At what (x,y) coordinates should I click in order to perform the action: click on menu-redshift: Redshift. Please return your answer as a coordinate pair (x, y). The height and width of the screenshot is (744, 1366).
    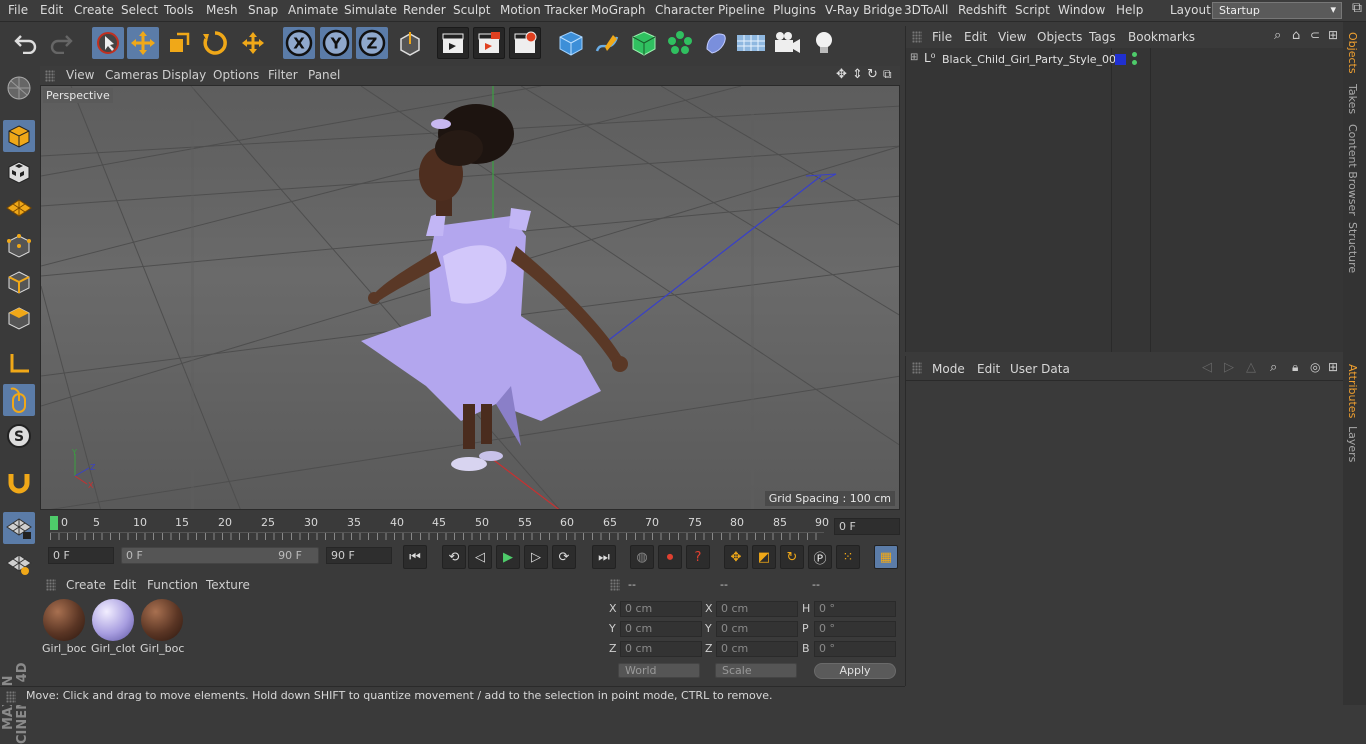
    Looking at the image, I should click on (982, 10).